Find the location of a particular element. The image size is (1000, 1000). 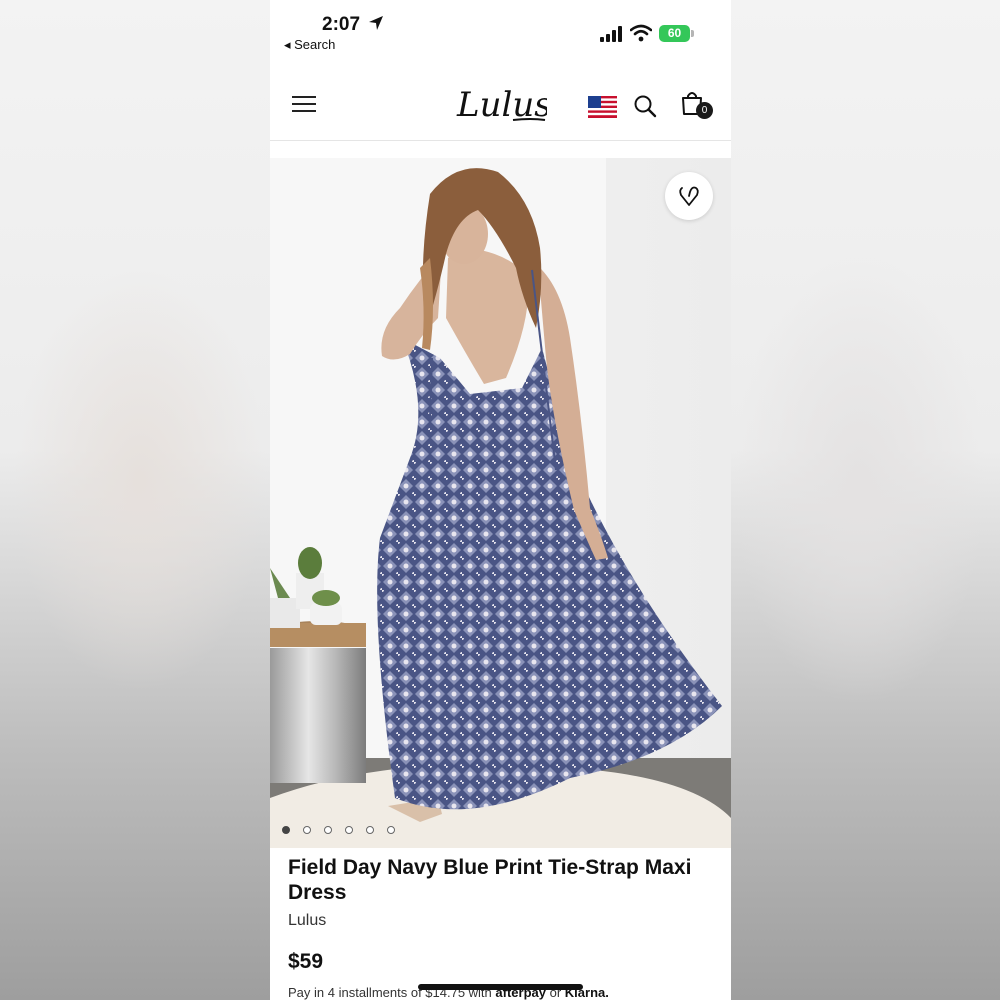

cart-count-badge: 0 is located at coordinates (704, 110).